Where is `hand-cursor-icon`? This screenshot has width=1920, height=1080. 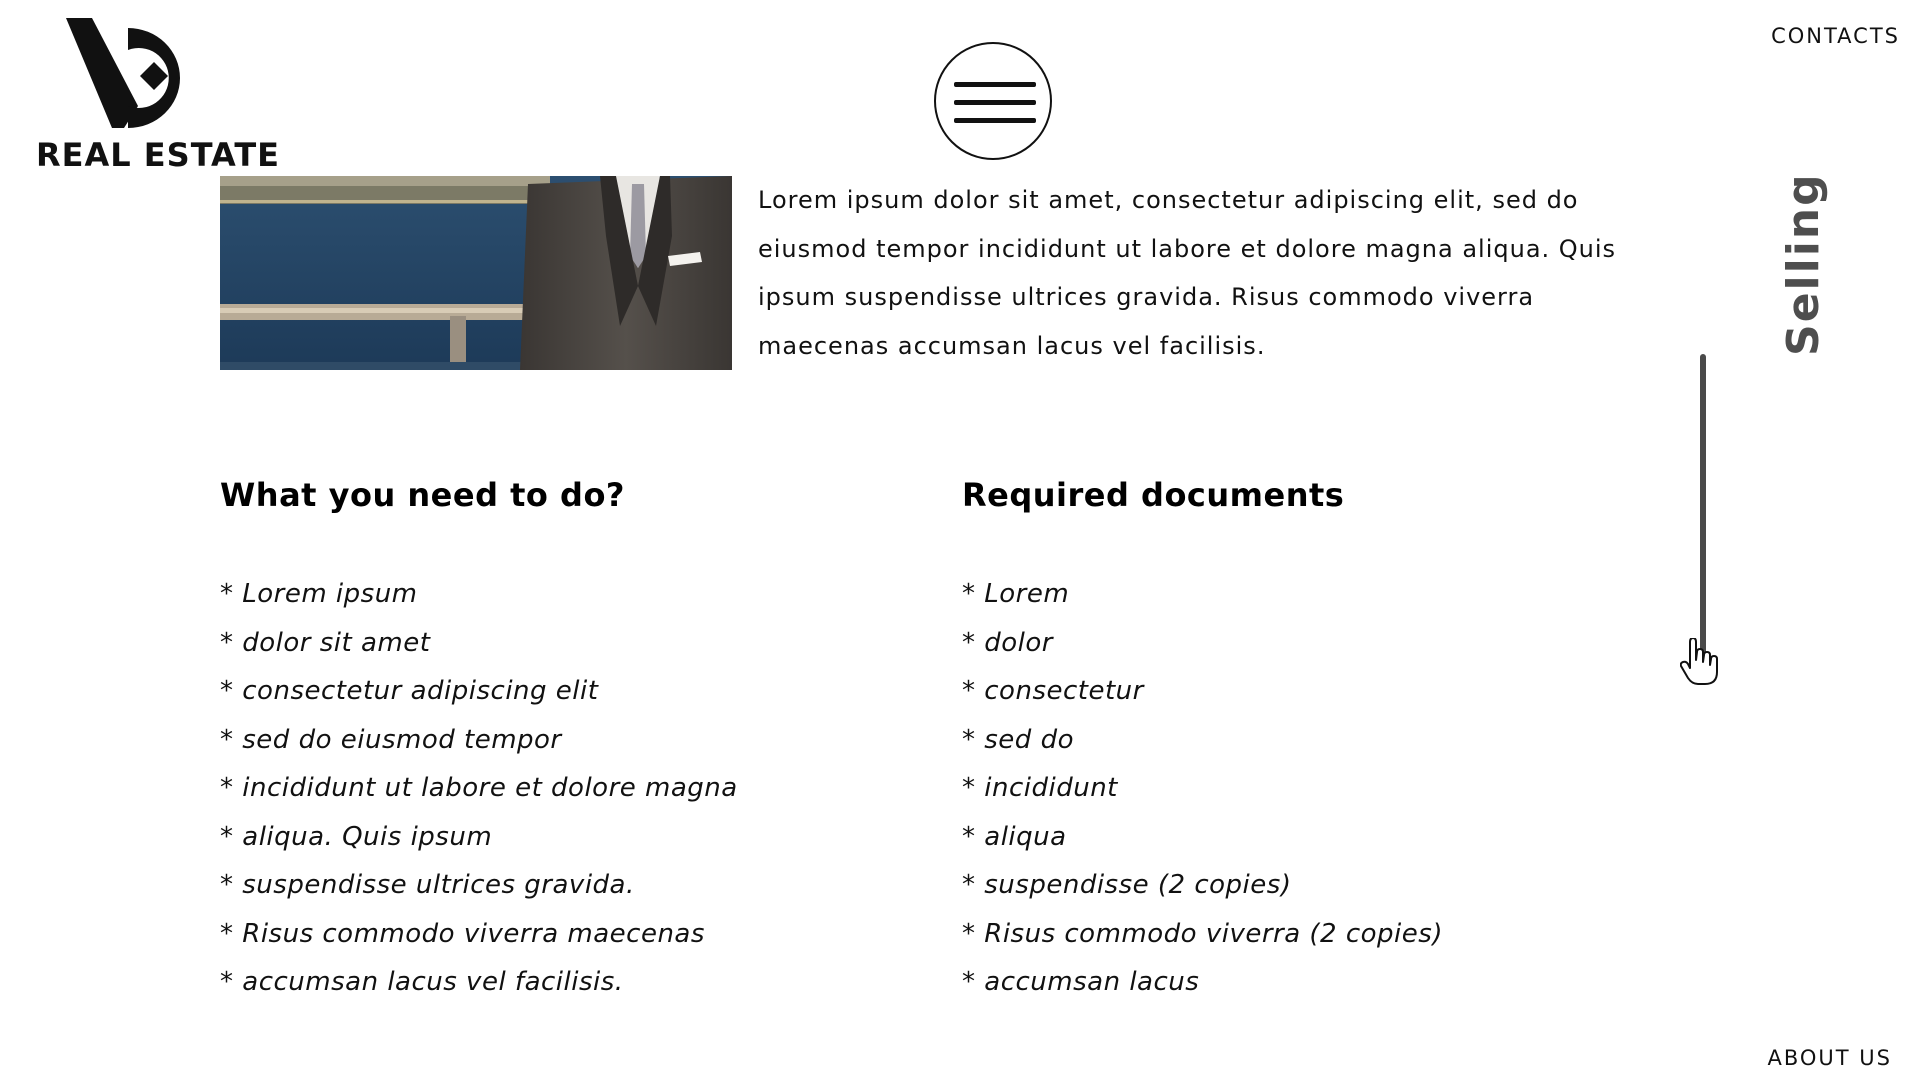 hand-cursor-icon is located at coordinates (1698, 663).